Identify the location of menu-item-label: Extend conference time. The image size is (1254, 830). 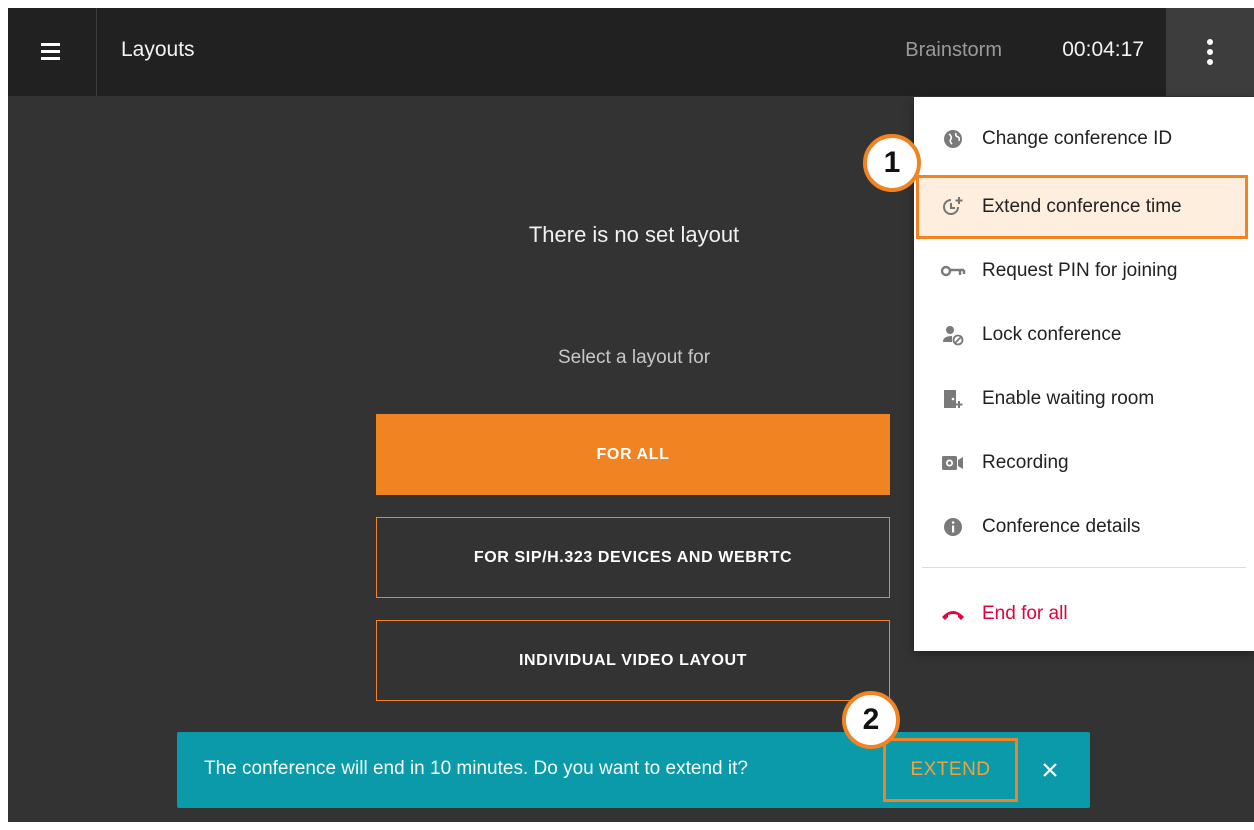
(1082, 206).